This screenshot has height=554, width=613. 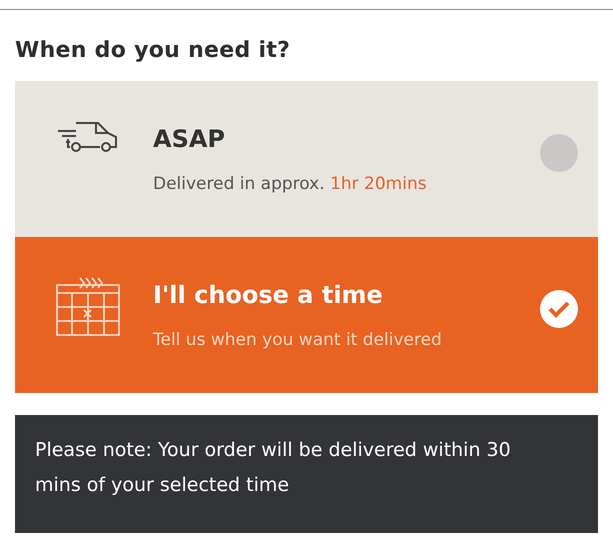 What do you see at coordinates (559, 153) in the screenshot?
I see `radio-button` at bounding box center [559, 153].